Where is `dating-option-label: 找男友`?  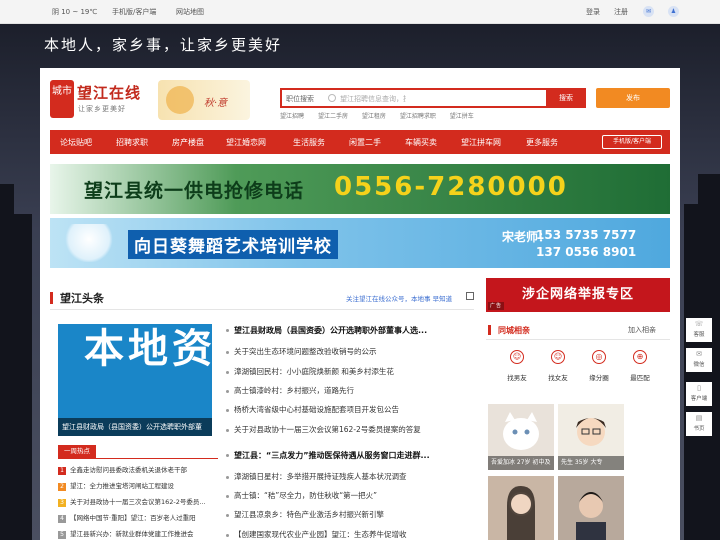 dating-option-label: 找男友 is located at coordinates (517, 378).